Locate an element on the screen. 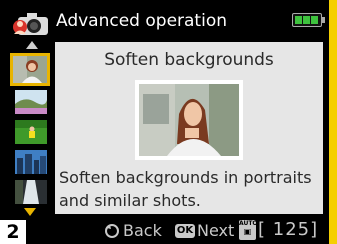 The image size is (337, 244). option-title: Soften backgrounds is located at coordinates (189, 60).